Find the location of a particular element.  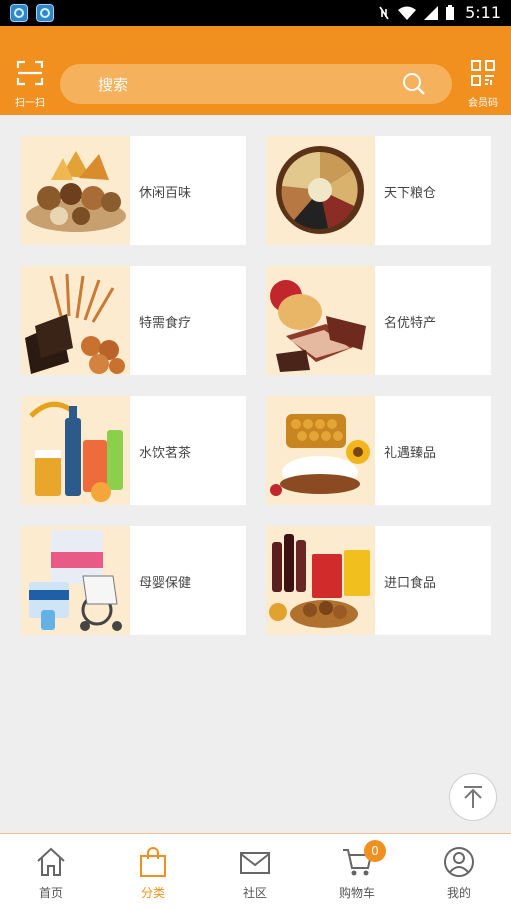

profile-icon is located at coordinates (459, 862).